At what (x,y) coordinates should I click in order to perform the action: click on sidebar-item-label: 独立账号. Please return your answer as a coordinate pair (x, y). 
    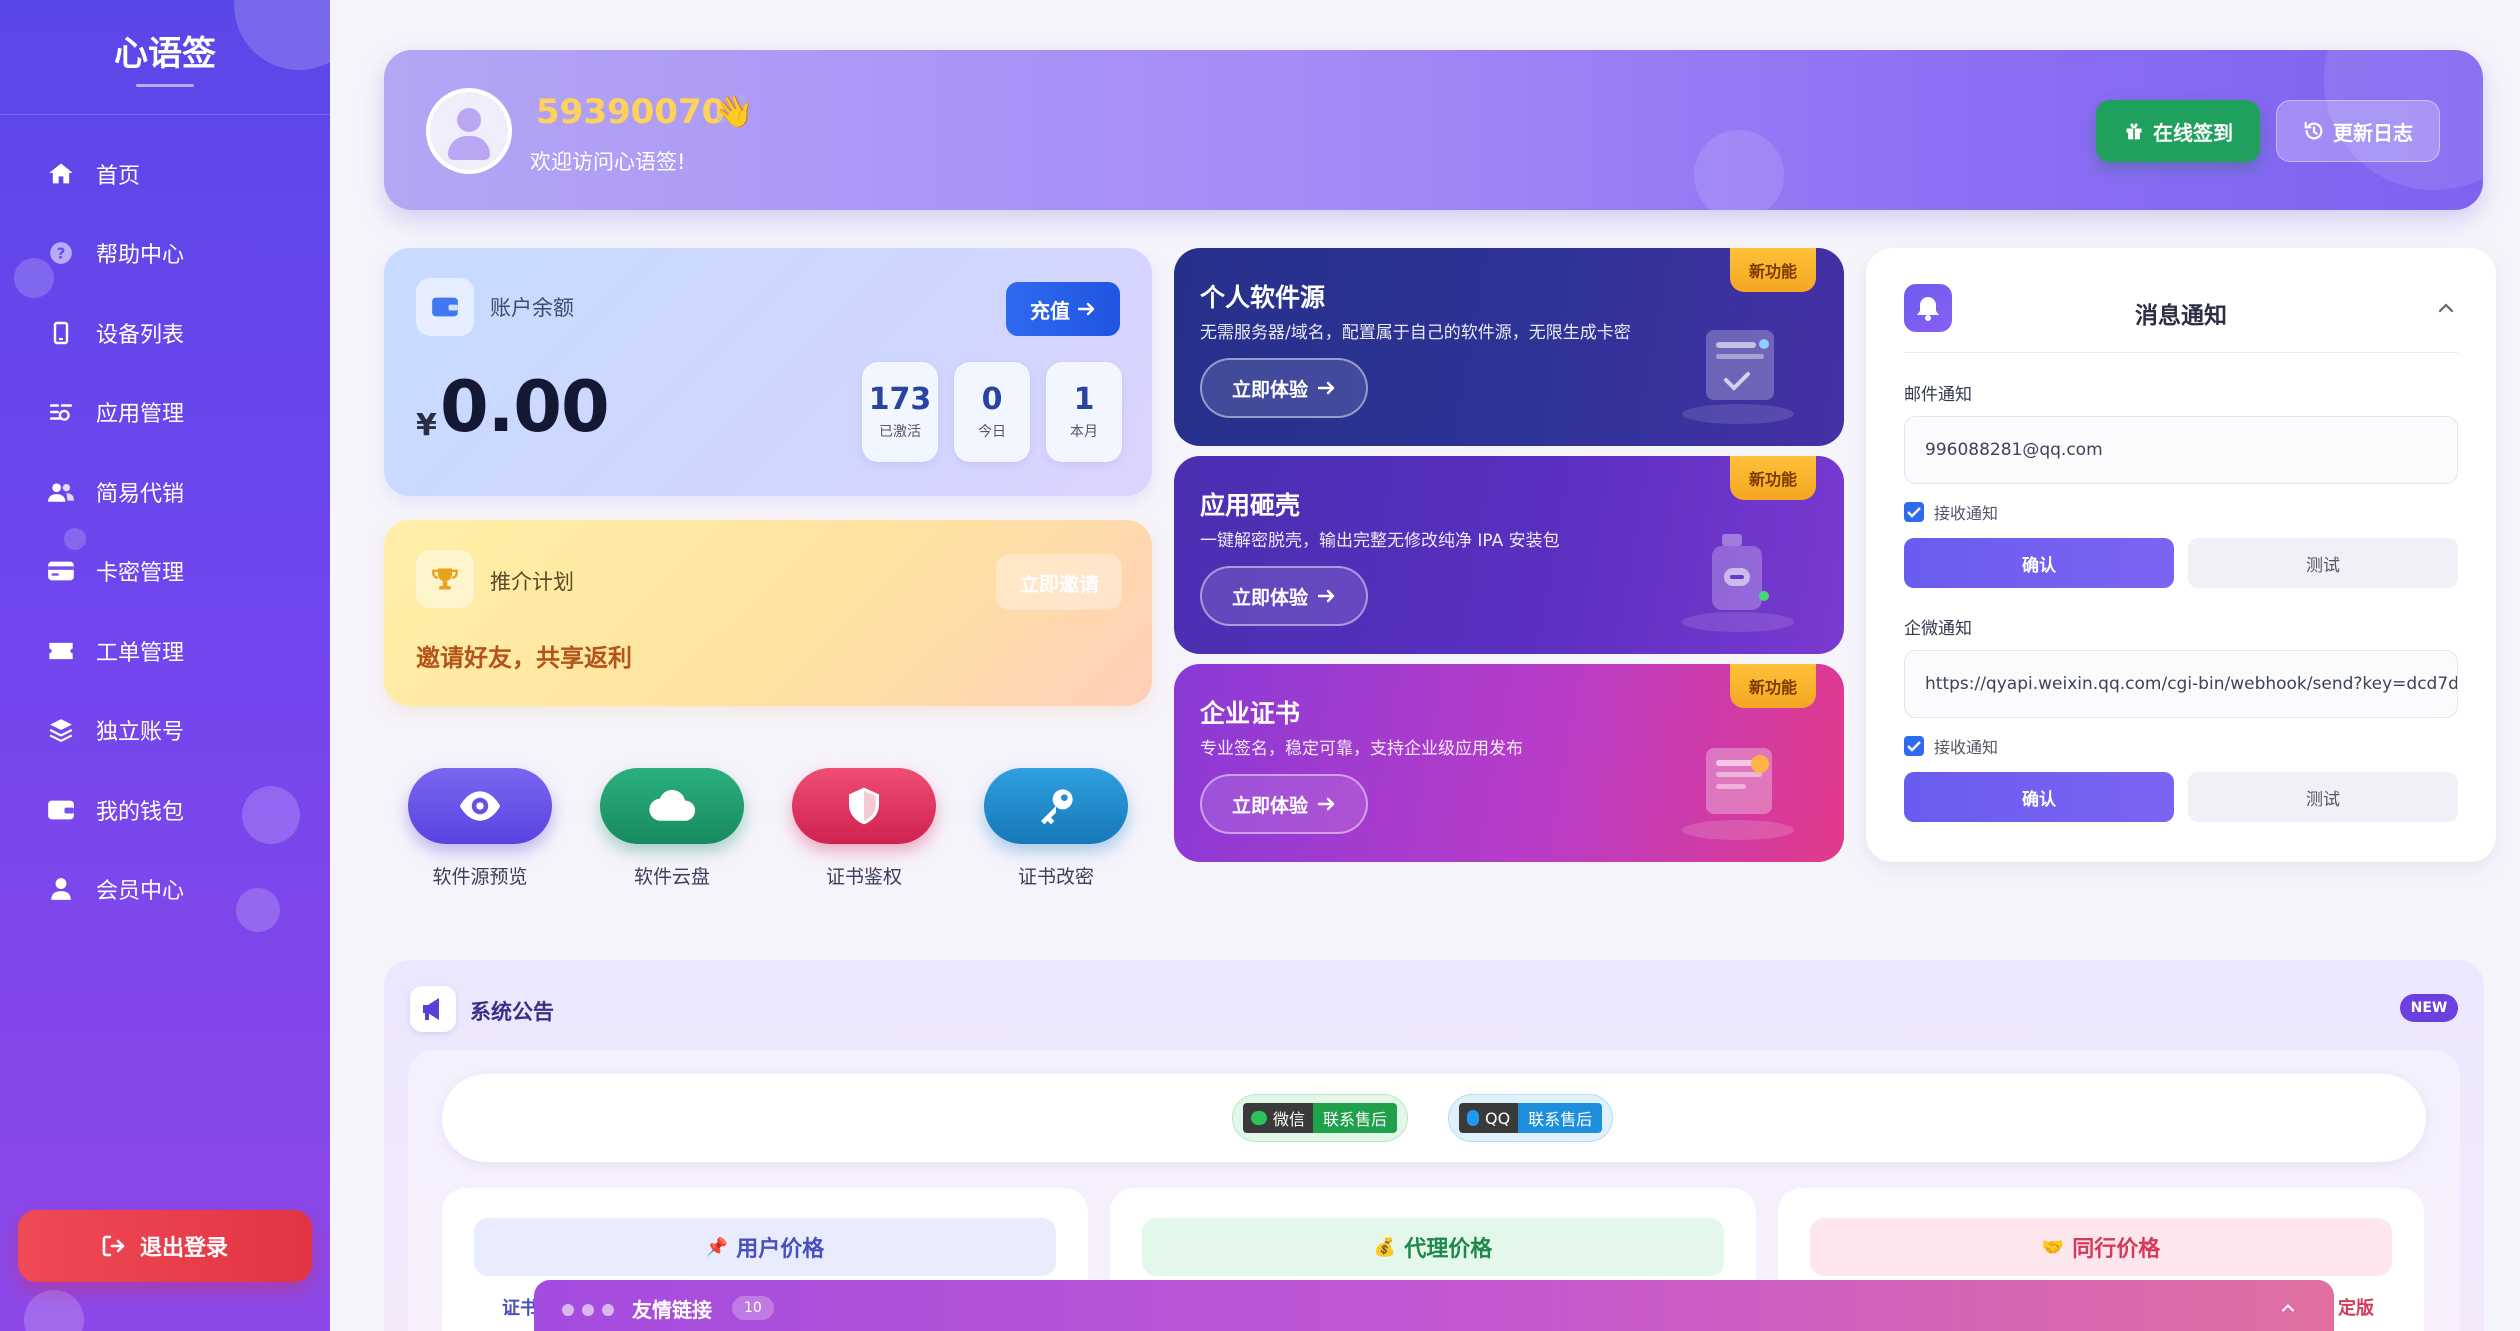
    Looking at the image, I should click on (140, 733).